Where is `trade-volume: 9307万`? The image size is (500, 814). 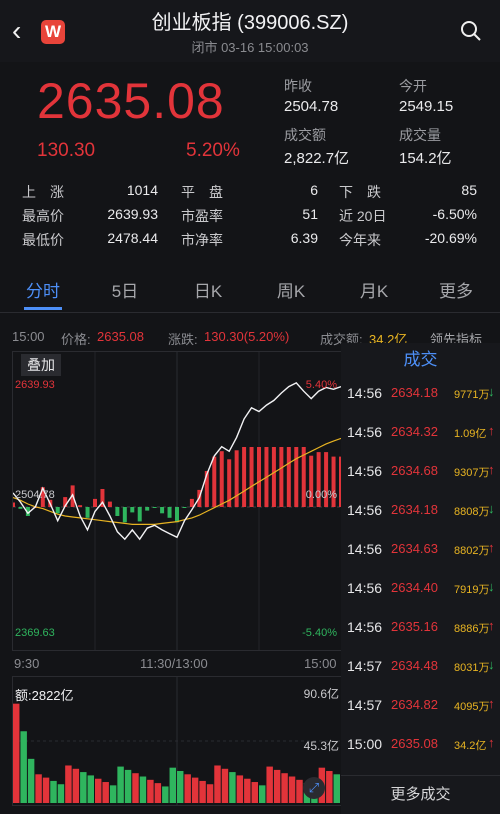 trade-volume: 9307万 is located at coordinates (472, 473).